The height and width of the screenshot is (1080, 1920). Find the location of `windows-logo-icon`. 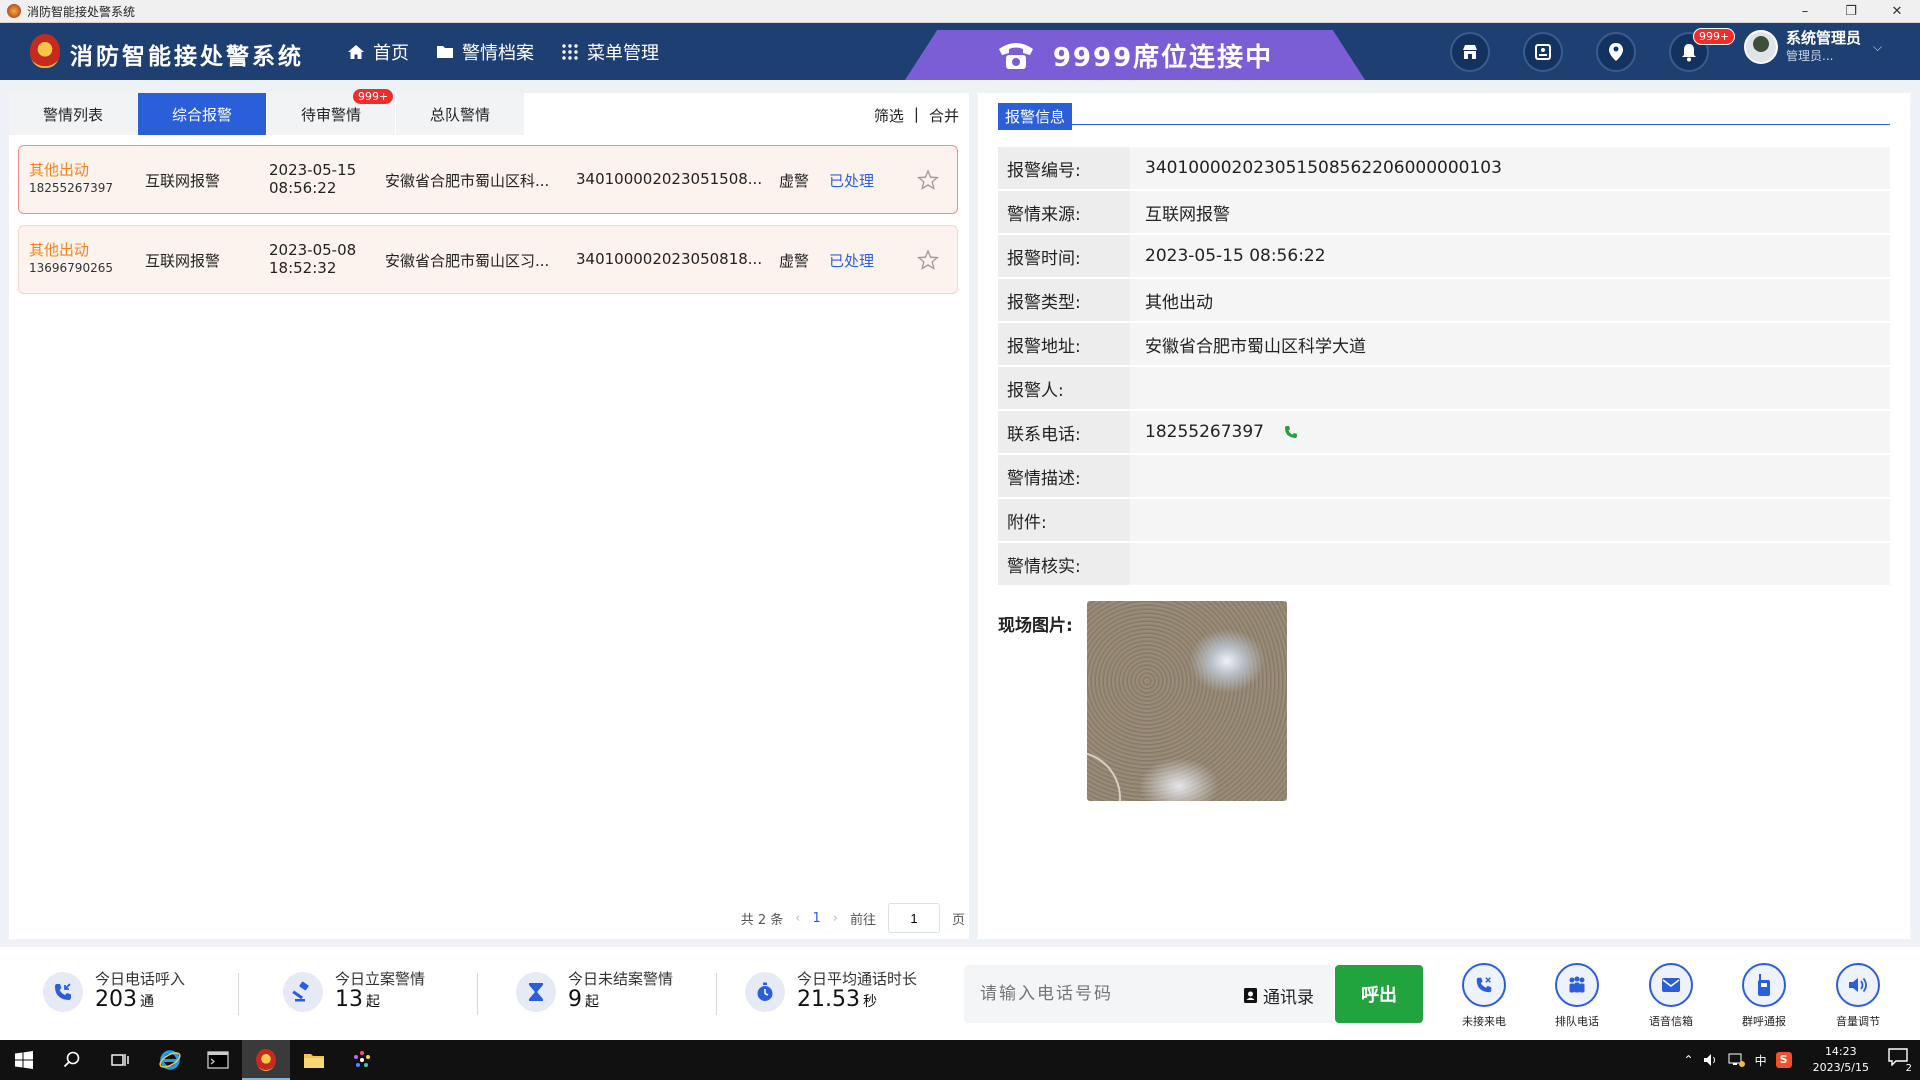

windows-logo-icon is located at coordinates (24, 1060).